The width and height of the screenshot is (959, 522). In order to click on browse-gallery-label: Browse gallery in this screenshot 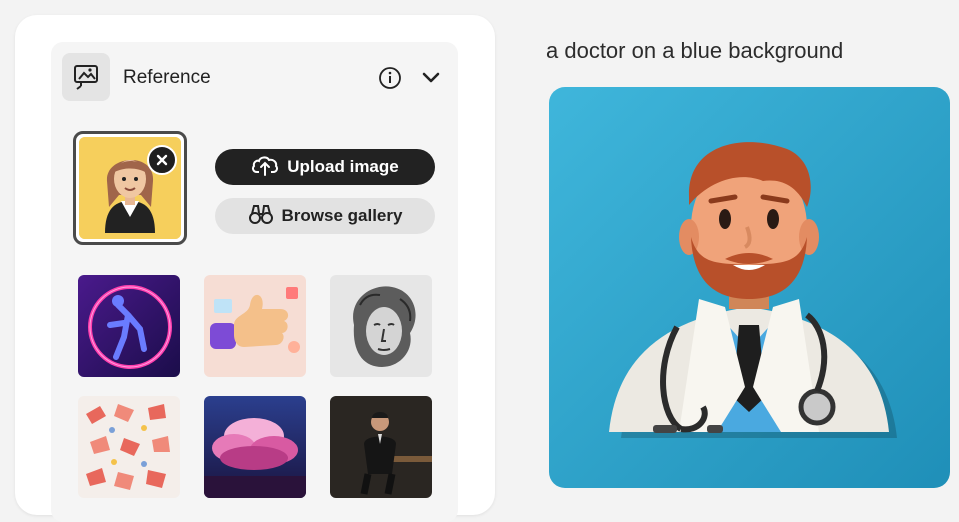, I will do `click(342, 215)`.